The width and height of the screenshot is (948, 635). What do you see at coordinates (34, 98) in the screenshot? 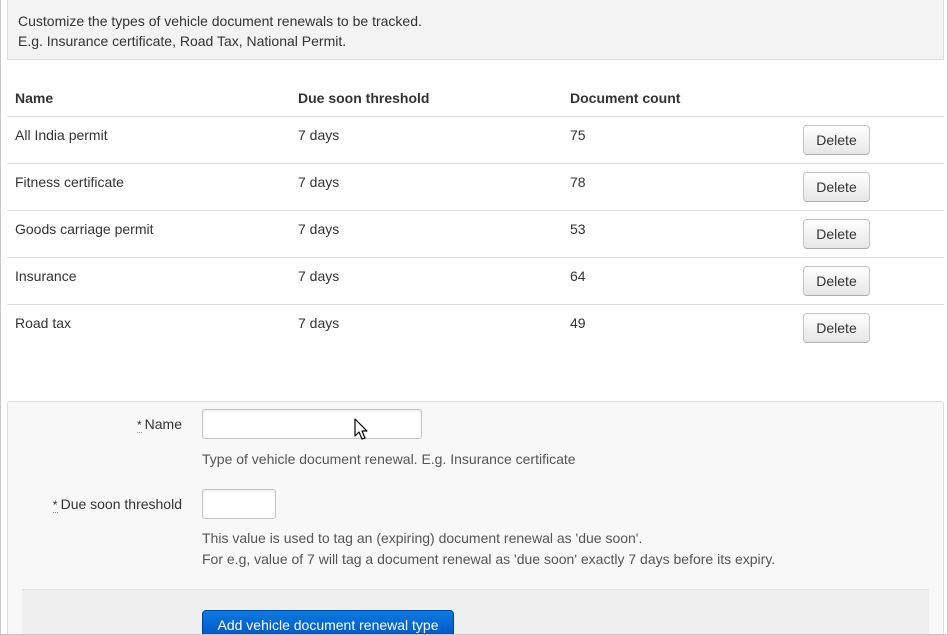
I see `column-header-name: Name` at bounding box center [34, 98].